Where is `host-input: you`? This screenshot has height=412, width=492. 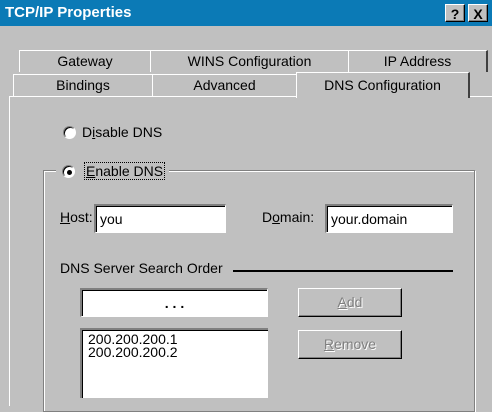
host-input: you is located at coordinates (160, 218).